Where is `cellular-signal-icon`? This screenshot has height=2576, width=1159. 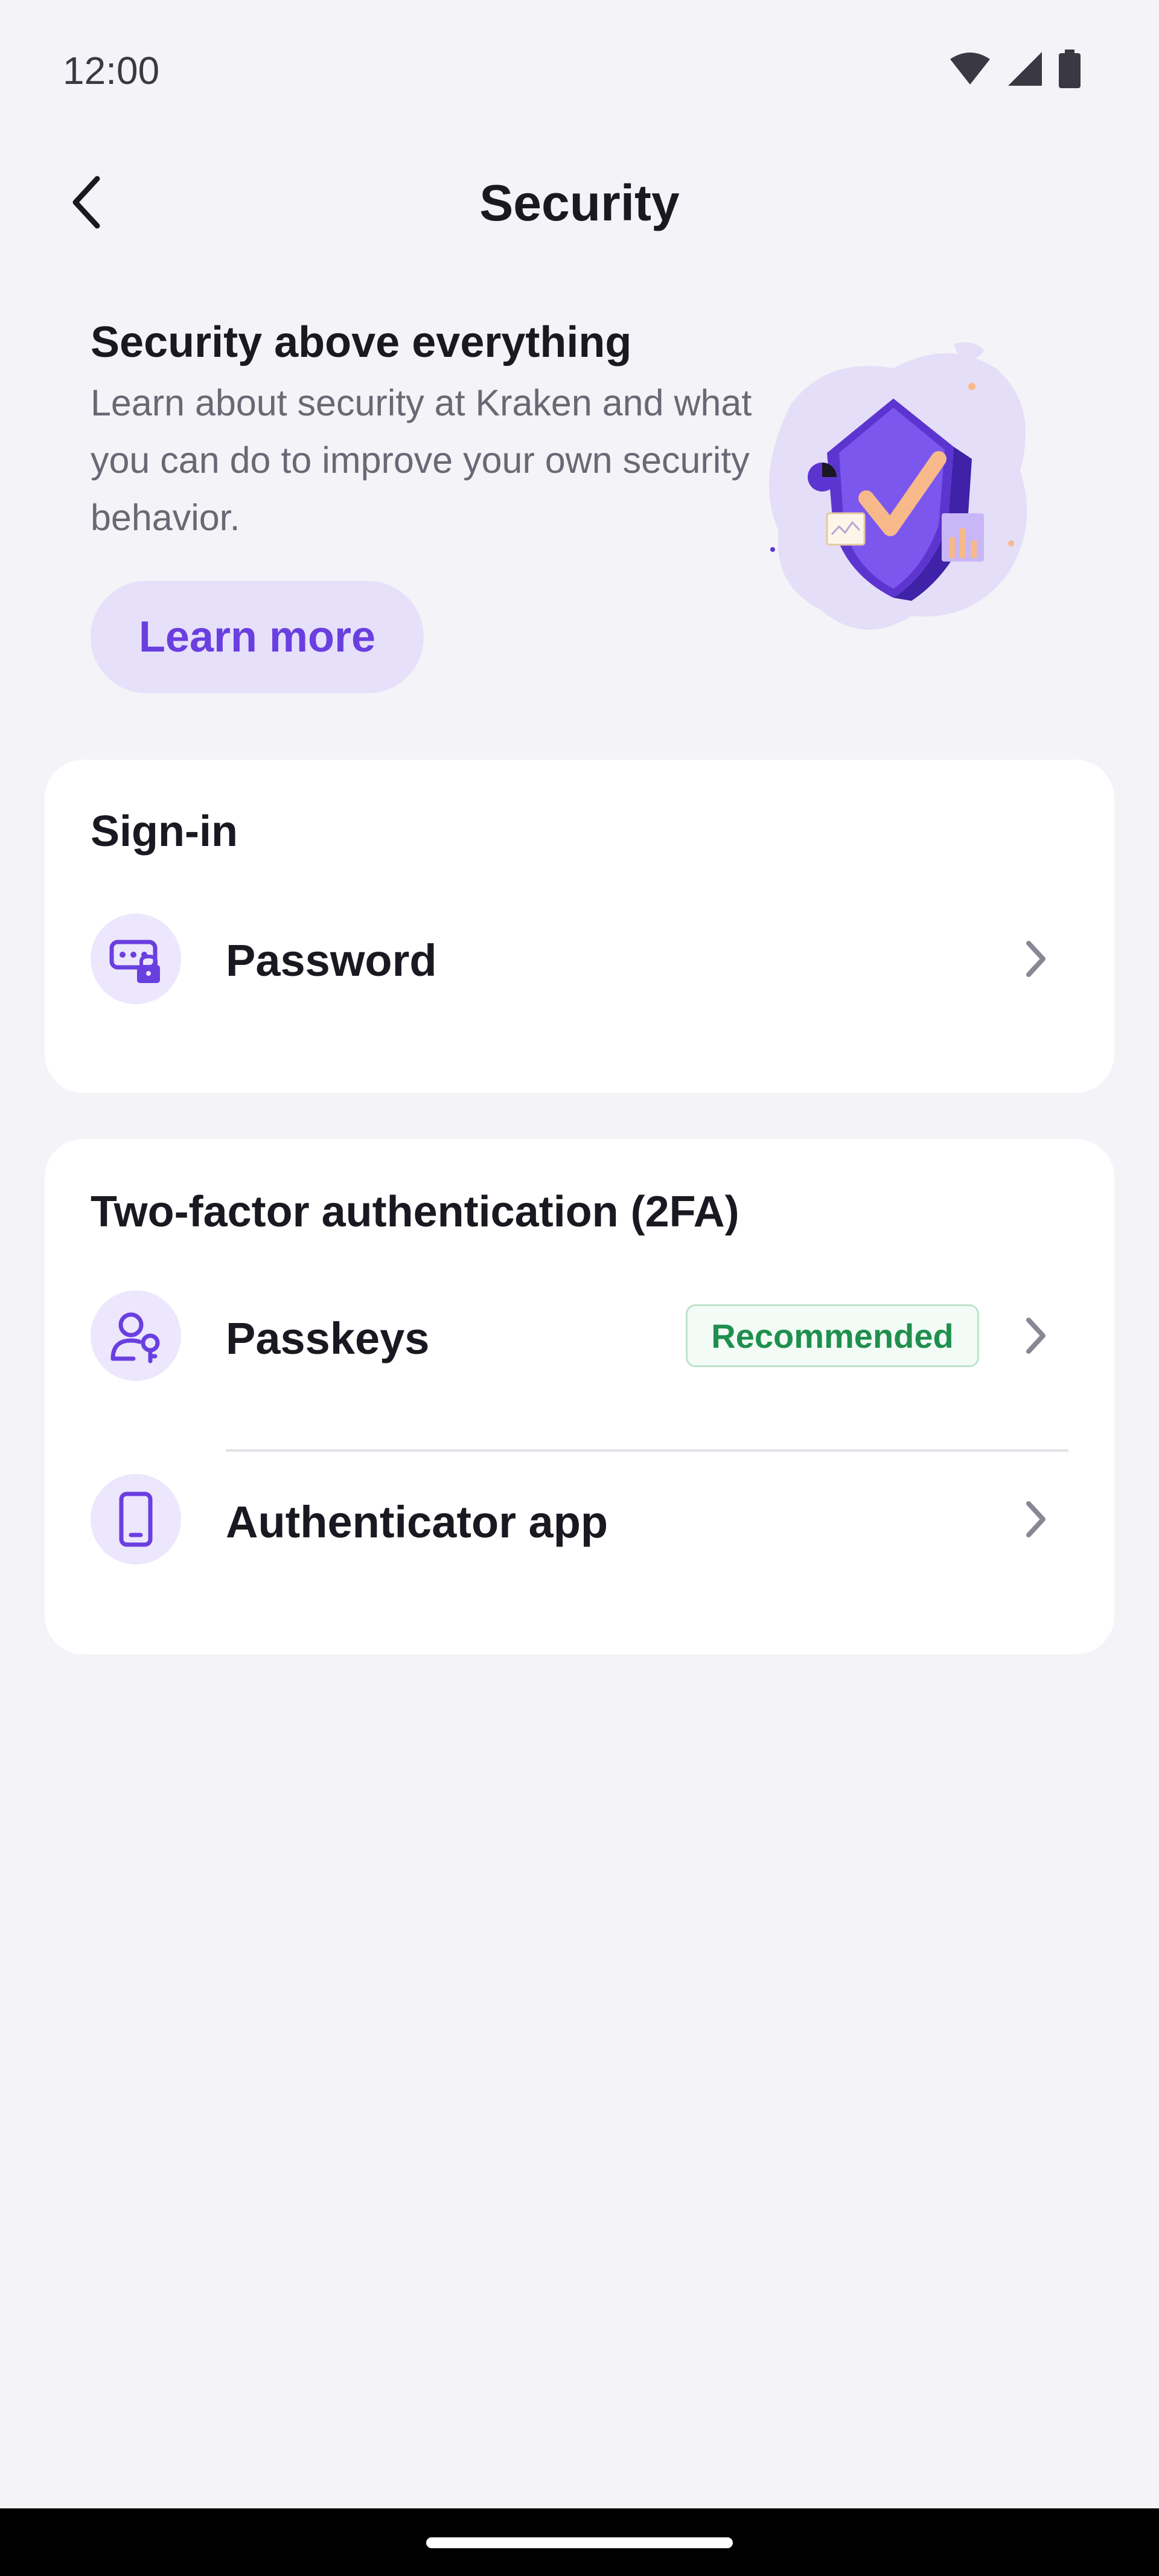 cellular-signal-icon is located at coordinates (1025, 69).